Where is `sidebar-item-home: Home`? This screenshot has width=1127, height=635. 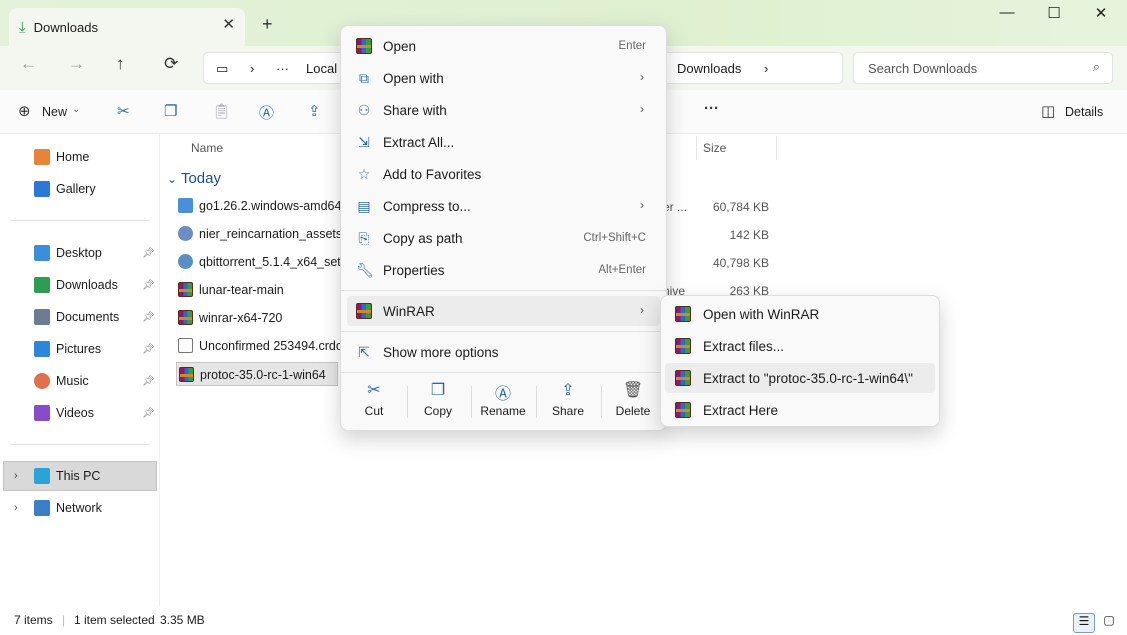 sidebar-item-home: Home is located at coordinates (61, 157).